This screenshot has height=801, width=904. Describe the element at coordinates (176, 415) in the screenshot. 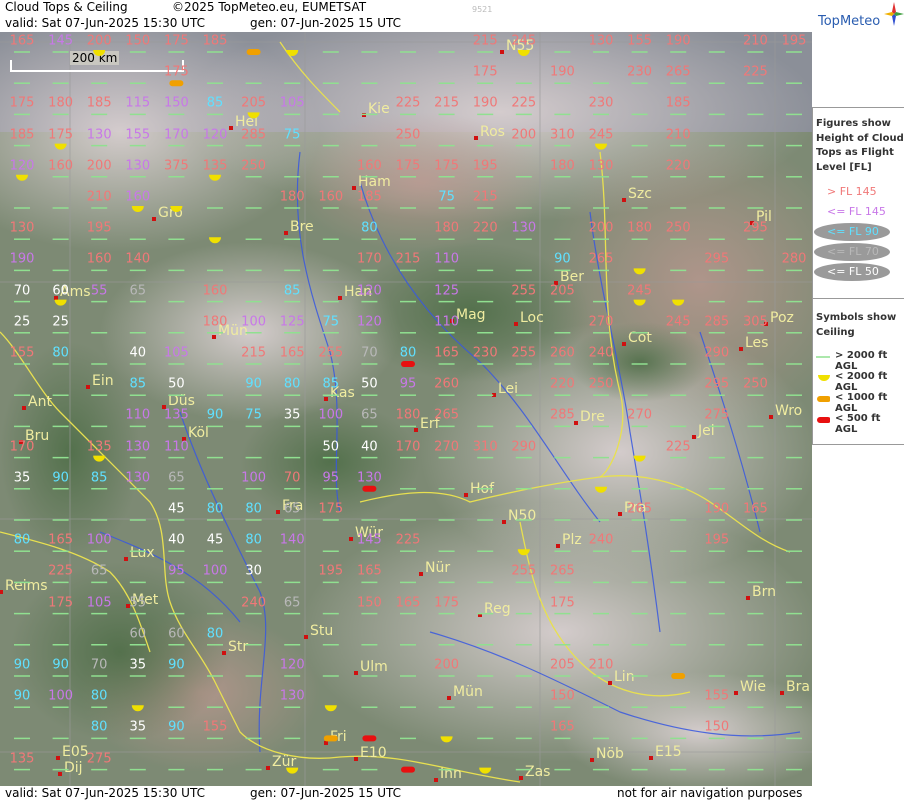

I see `cloud-top-value: 135` at that location.